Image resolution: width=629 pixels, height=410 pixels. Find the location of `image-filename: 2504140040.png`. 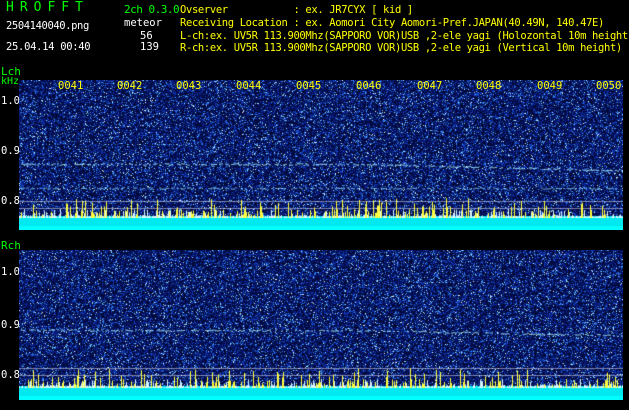

image-filename: 2504140040.png is located at coordinates (47, 26).